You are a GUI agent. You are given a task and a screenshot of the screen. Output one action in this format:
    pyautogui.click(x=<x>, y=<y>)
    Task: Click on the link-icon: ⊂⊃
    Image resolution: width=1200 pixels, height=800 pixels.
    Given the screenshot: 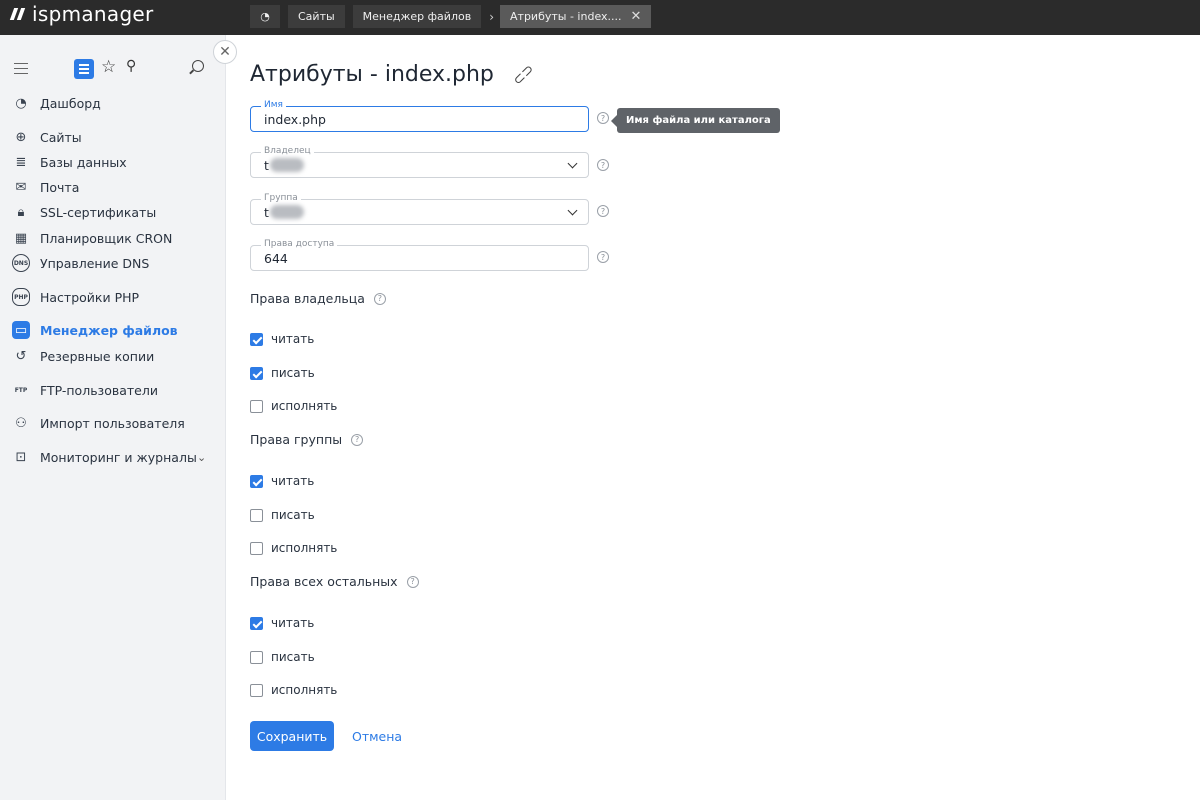 What is the action you would take?
    pyautogui.click(x=524, y=75)
    